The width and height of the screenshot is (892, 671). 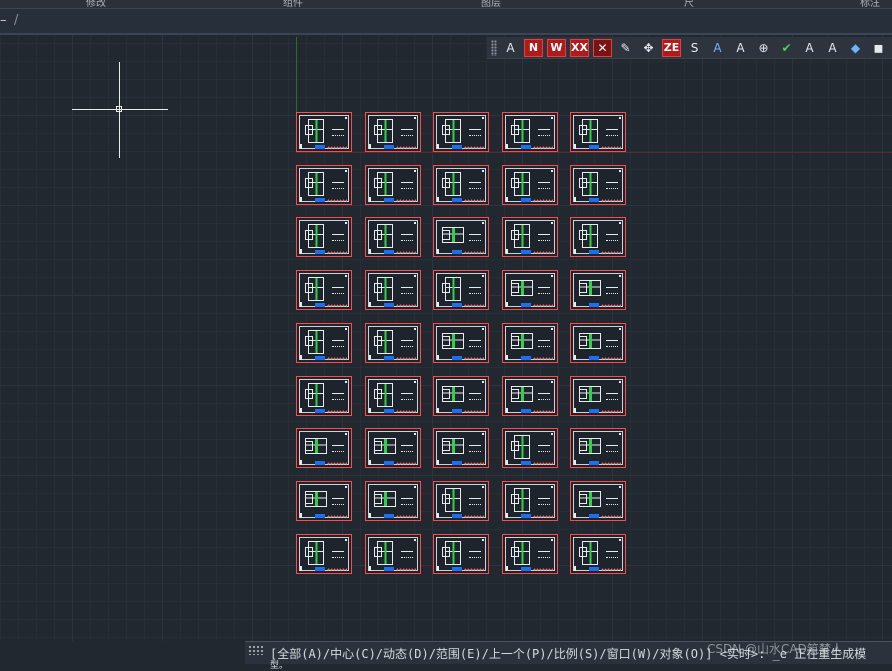 I want to click on blocks-icon: ◆, so click(x=855, y=48).